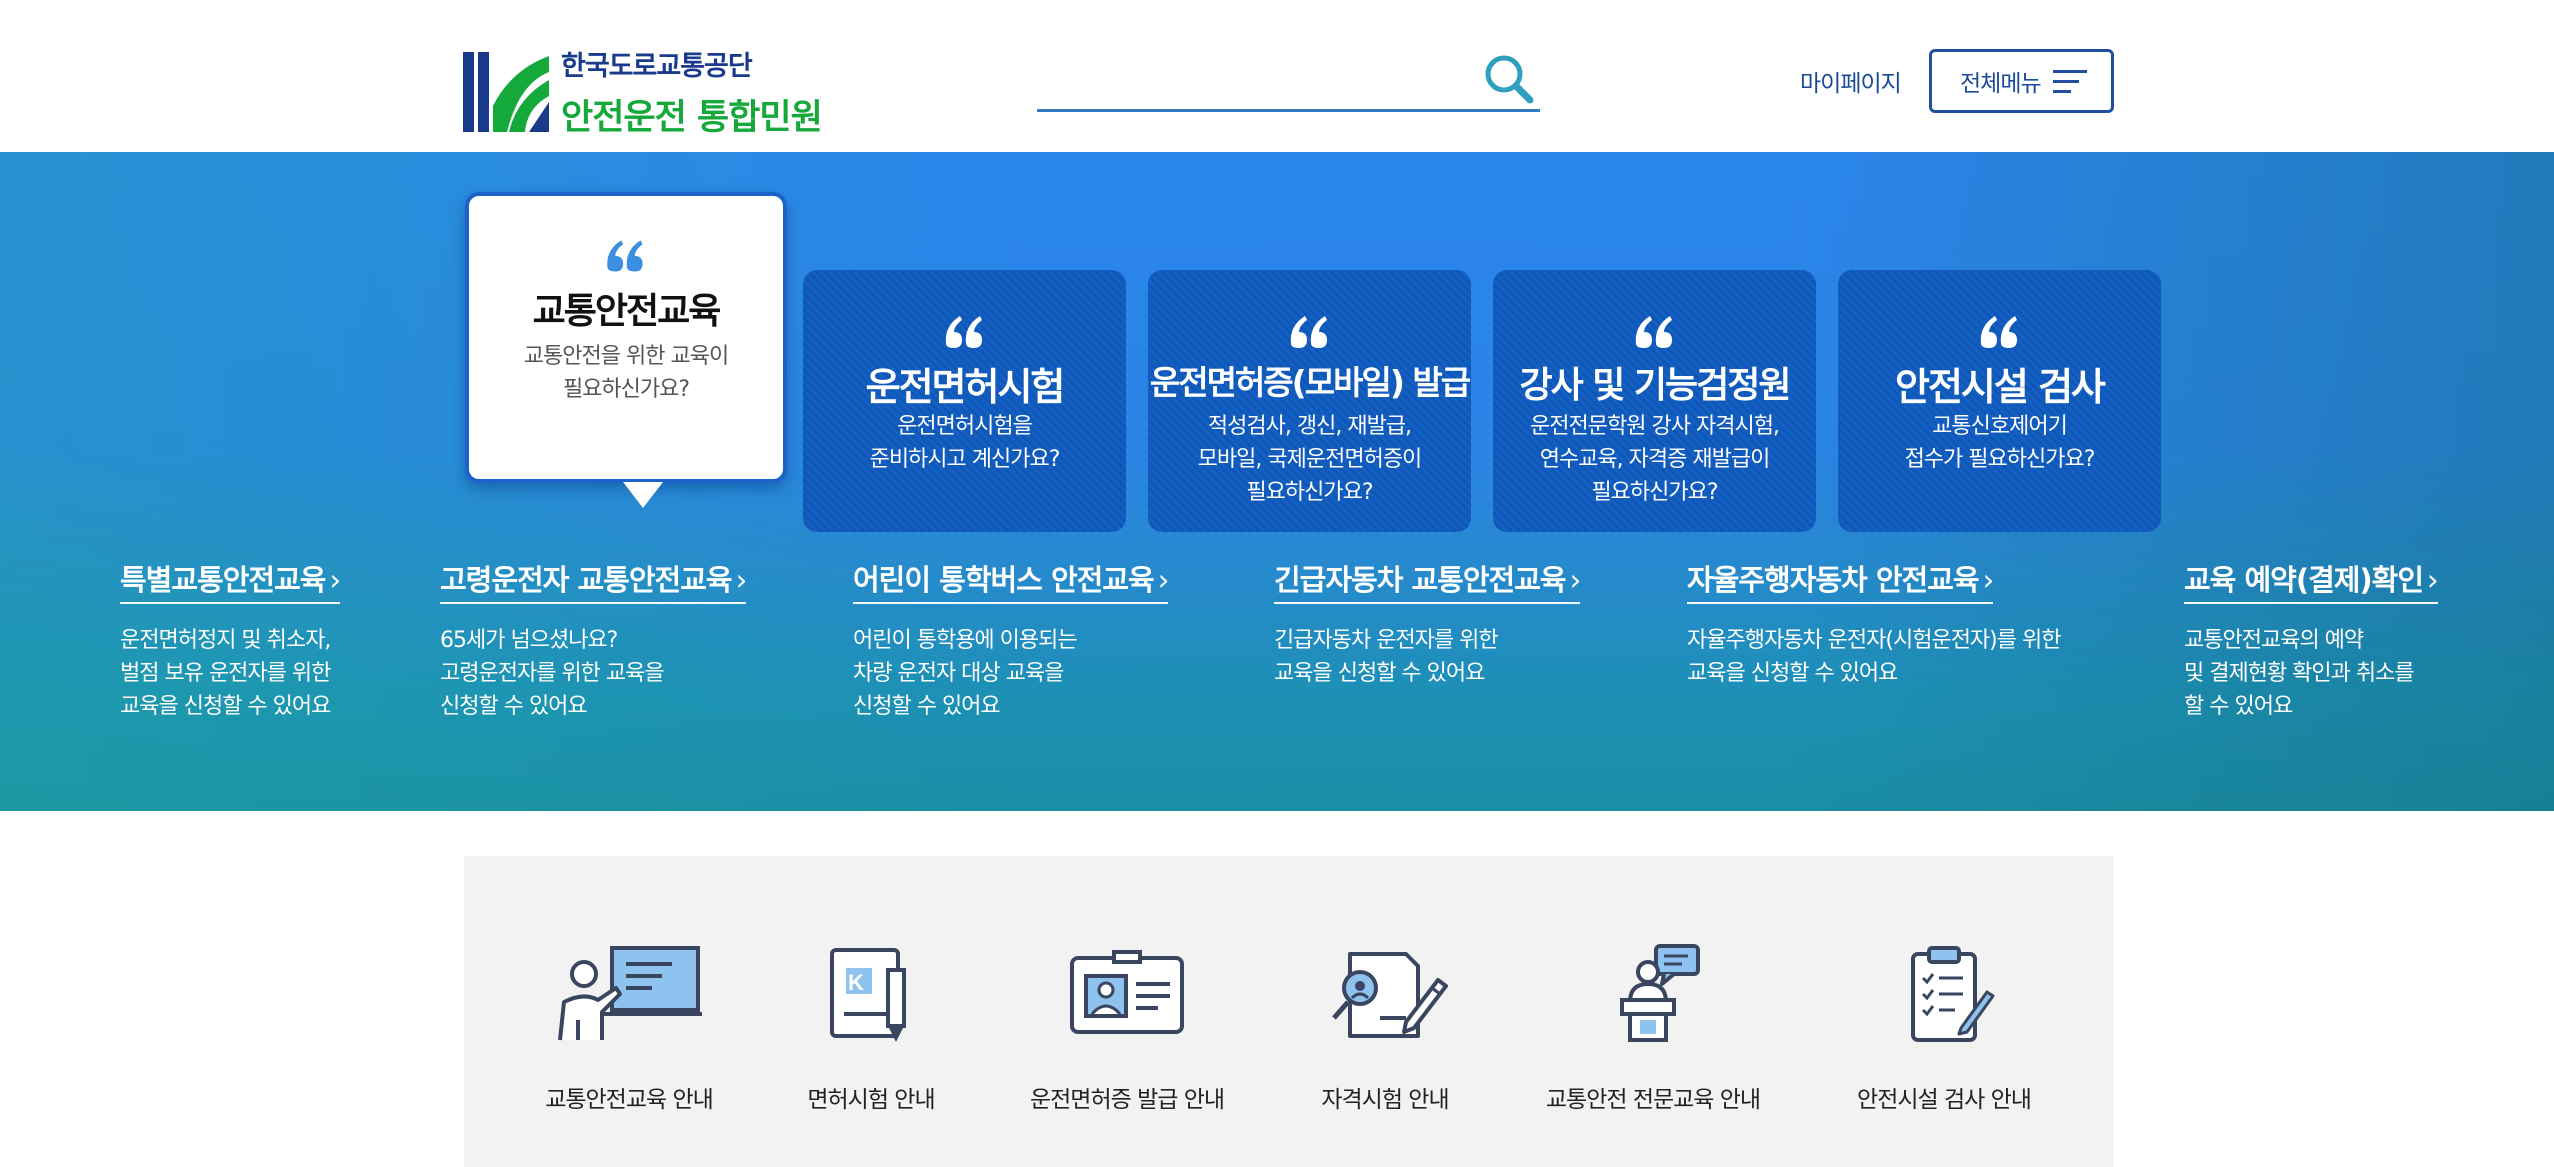  I want to click on card-title: 안전시설 검사, so click(2000, 387).